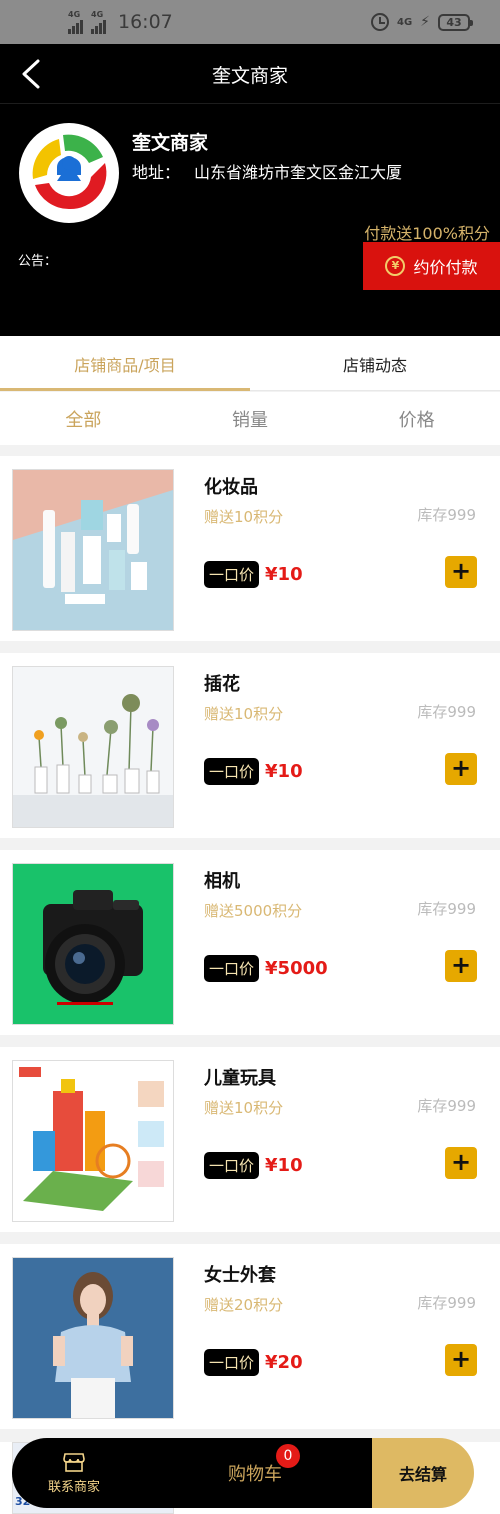 This screenshot has width=500, height=1514. What do you see at coordinates (74, 1462) in the screenshot?
I see `store-icon` at bounding box center [74, 1462].